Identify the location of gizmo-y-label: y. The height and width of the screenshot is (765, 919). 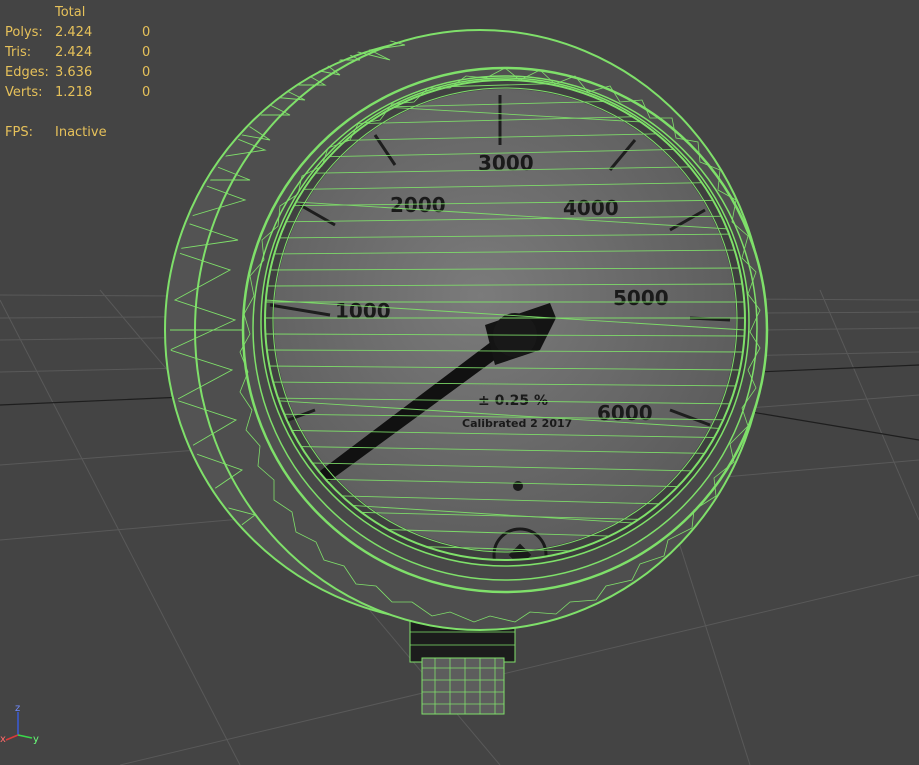
(36, 739).